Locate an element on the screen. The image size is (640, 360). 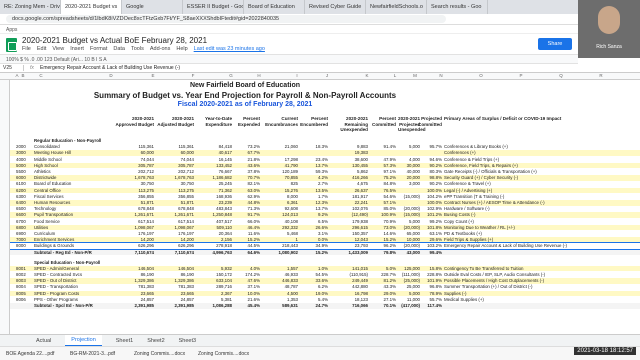
value-cell: 2.7% is located at coordinates (322, 184).